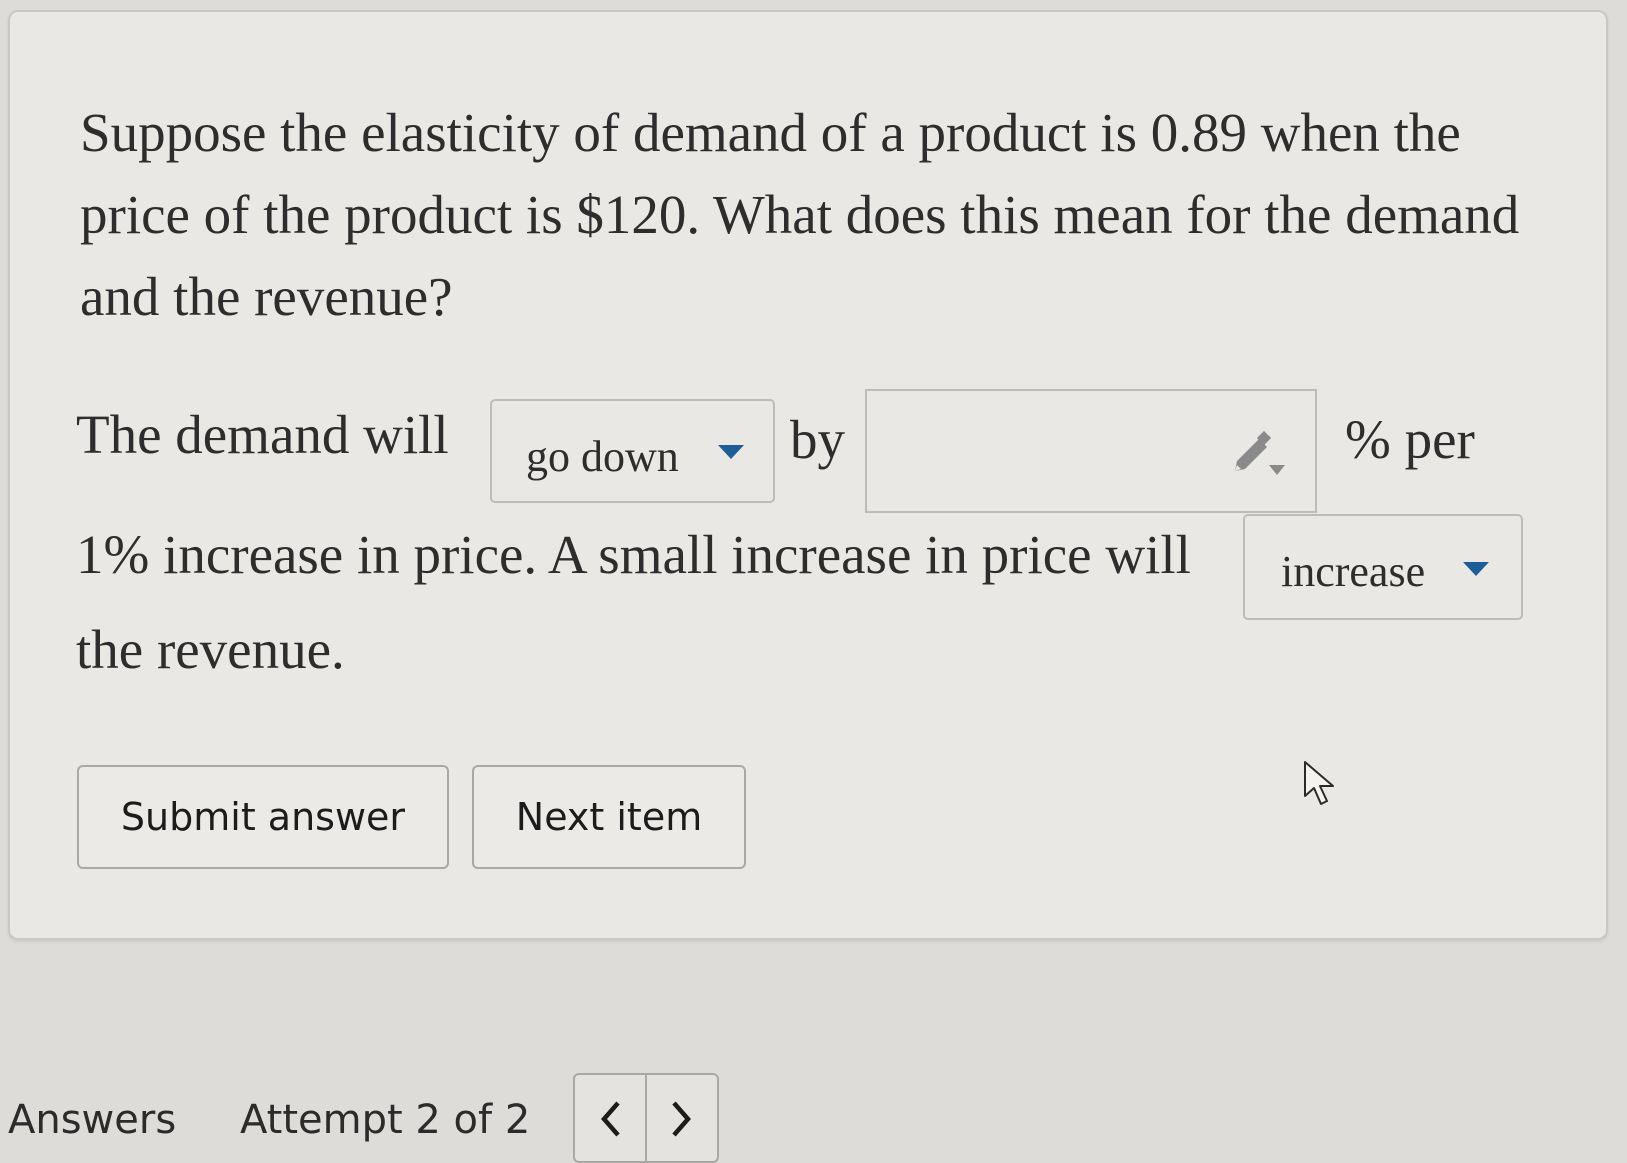  What do you see at coordinates (262, 434) in the screenshot?
I see `demand-will-label: The demand will` at bounding box center [262, 434].